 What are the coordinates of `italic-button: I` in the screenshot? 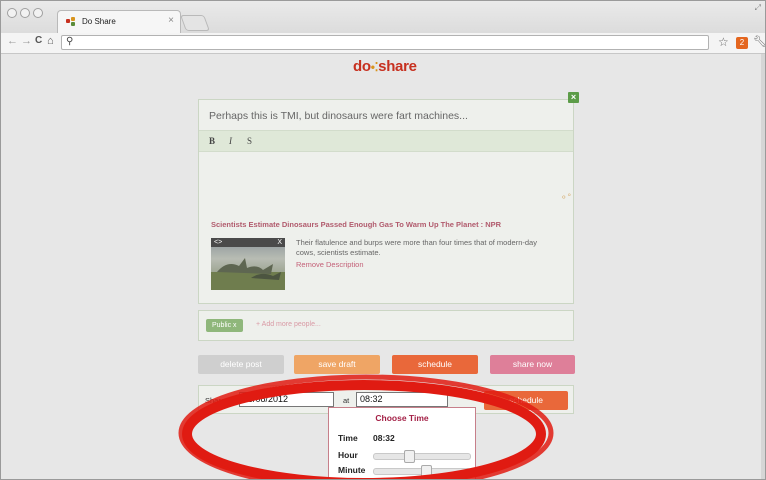 It's located at (230, 141).